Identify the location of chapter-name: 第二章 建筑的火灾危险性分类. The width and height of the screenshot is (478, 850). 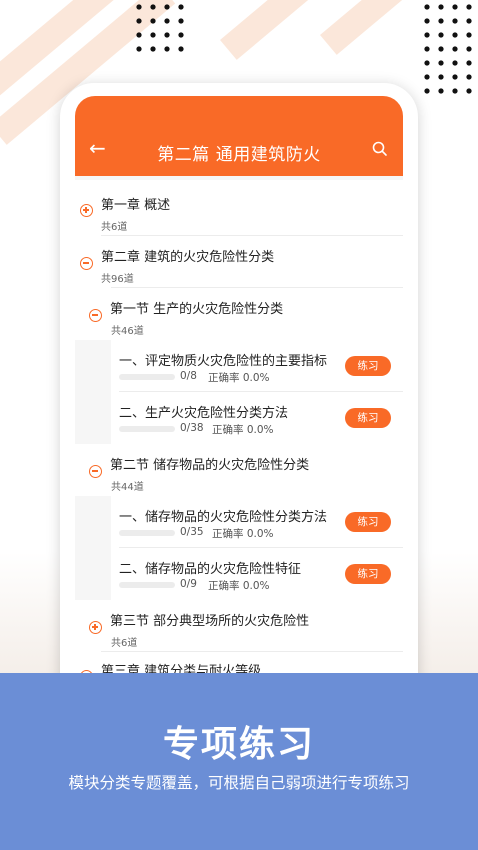
(188, 257).